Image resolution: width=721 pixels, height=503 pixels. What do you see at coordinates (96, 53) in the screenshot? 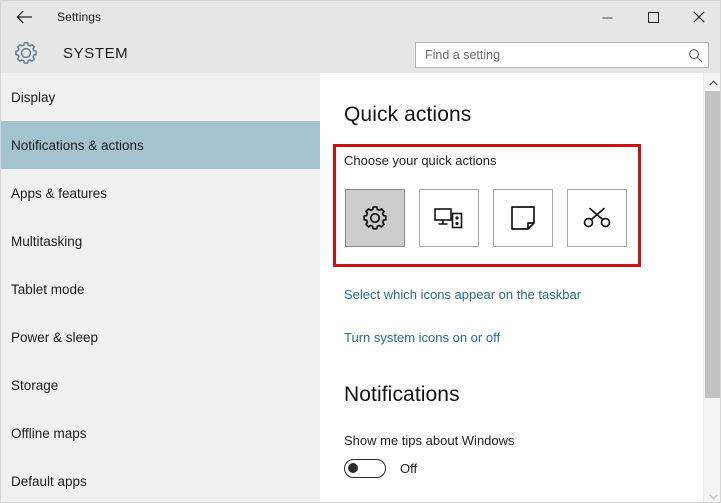
I see `page-title: SYSTEM` at bounding box center [96, 53].